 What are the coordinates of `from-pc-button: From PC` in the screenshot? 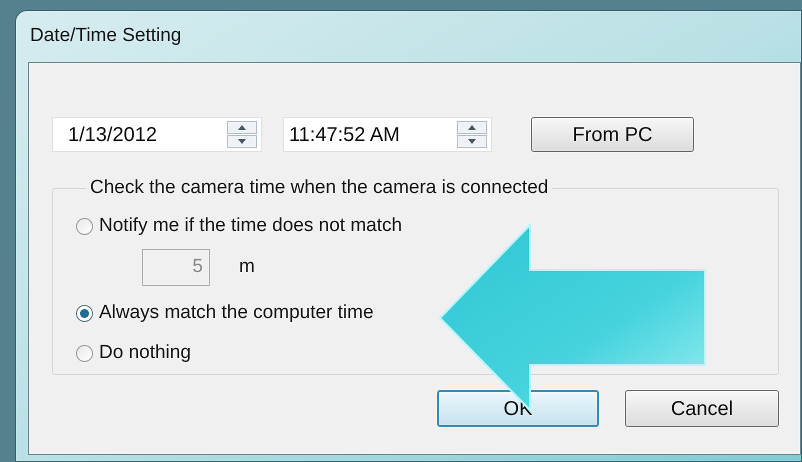 It's located at (612, 134).